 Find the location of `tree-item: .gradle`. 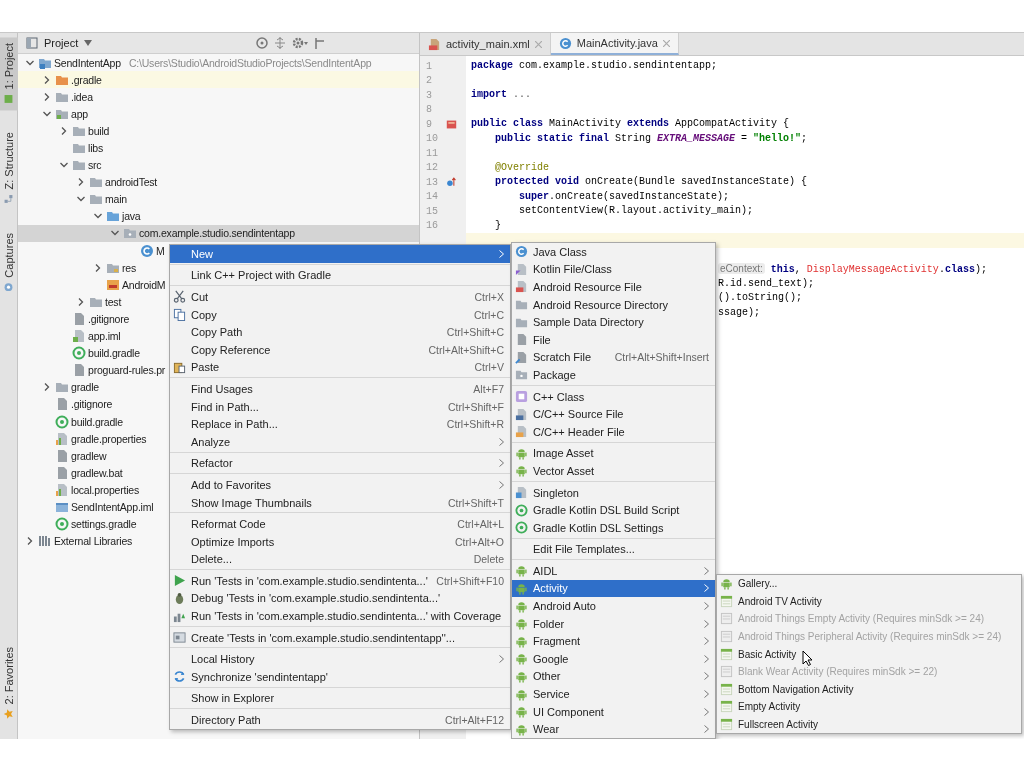

tree-item: .gradle is located at coordinates (218, 80).